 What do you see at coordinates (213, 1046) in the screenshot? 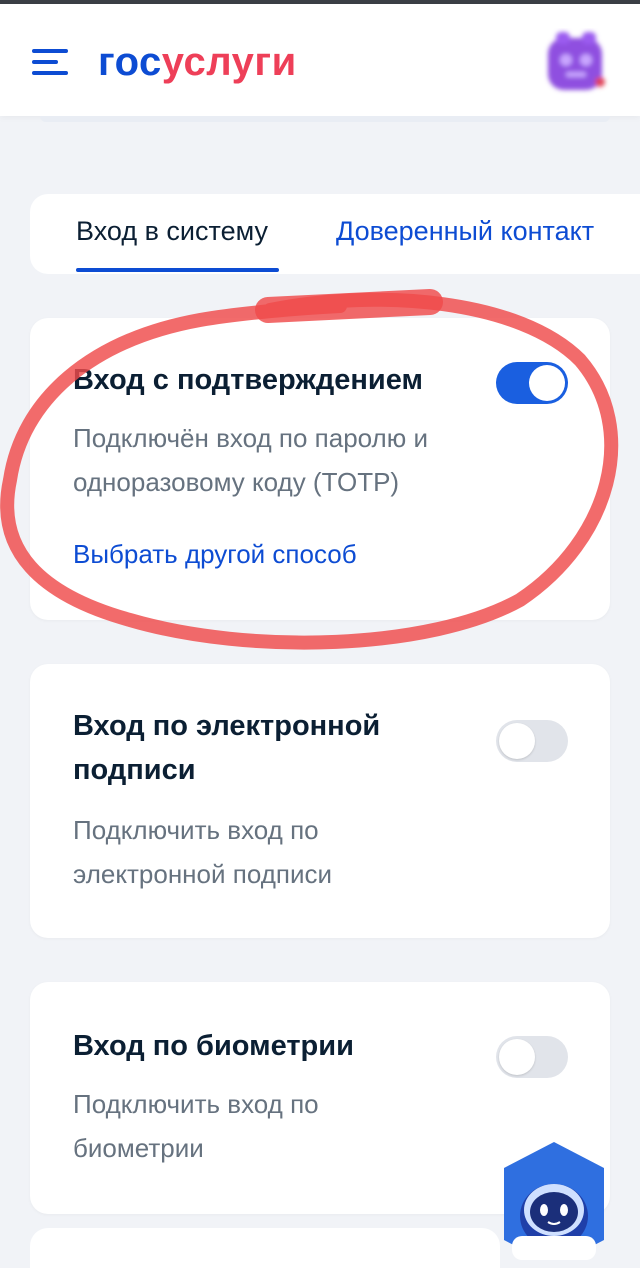
I see `card-title: Вход по биометрии` at bounding box center [213, 1046].